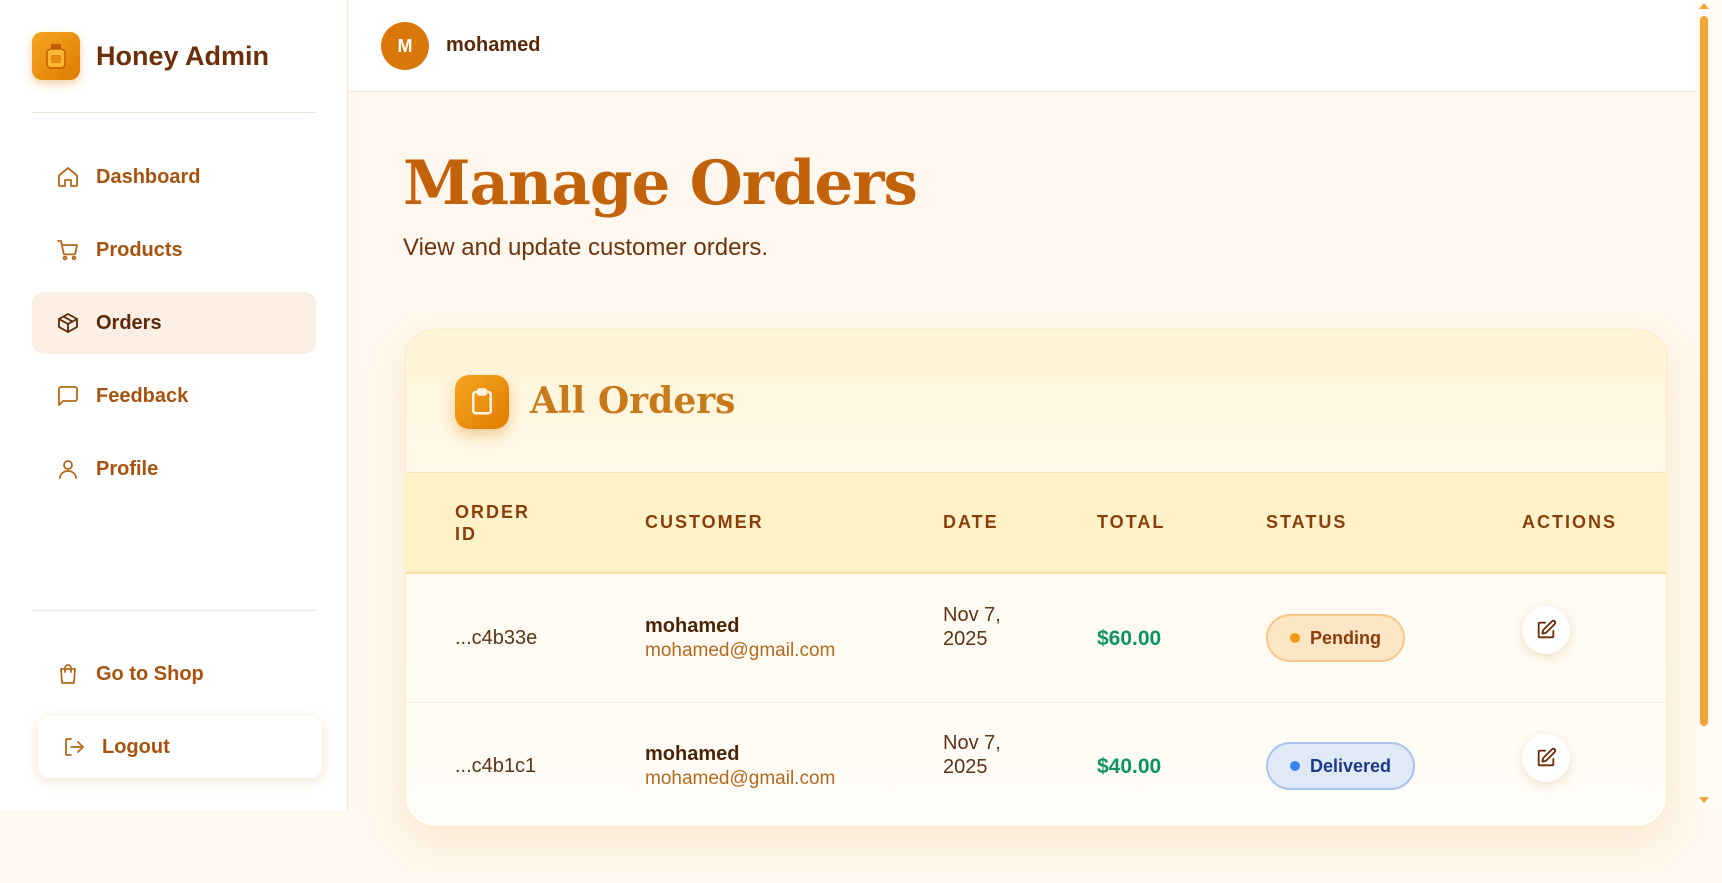 Image resolution: width=1722 pixels, height=883 pixels. What do you see at coordinates (1704, 6) in the screenshot?
I see `scroll-up-arrow-icon` at bounding box center [1704, 6].